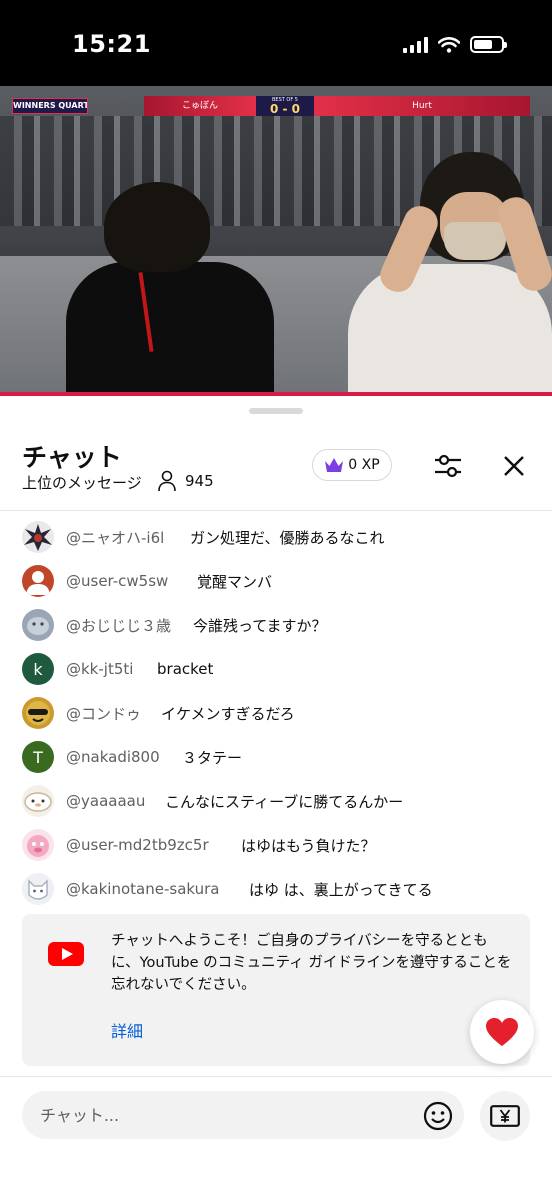 Image resolution: width=552 pixels, height=1200 pixels. What do you see at coordinates (111, 44) in the screenshot?
I see `status-time: 15:21` at bounding box center [111, 44].